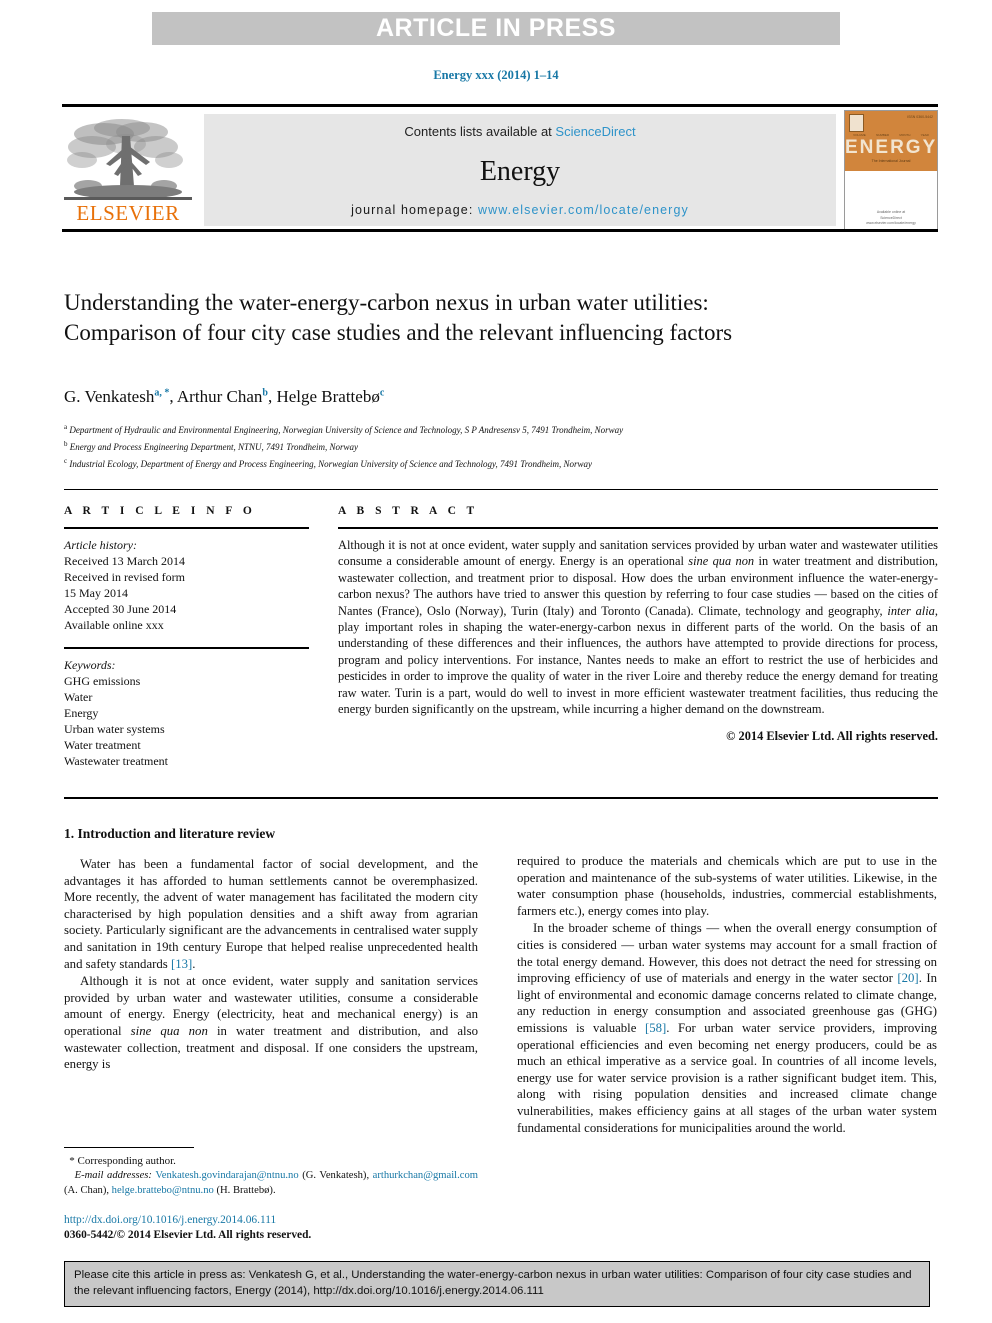  I want to click on corresponding-author-note: * Corresponding author., so click(271, 1161).